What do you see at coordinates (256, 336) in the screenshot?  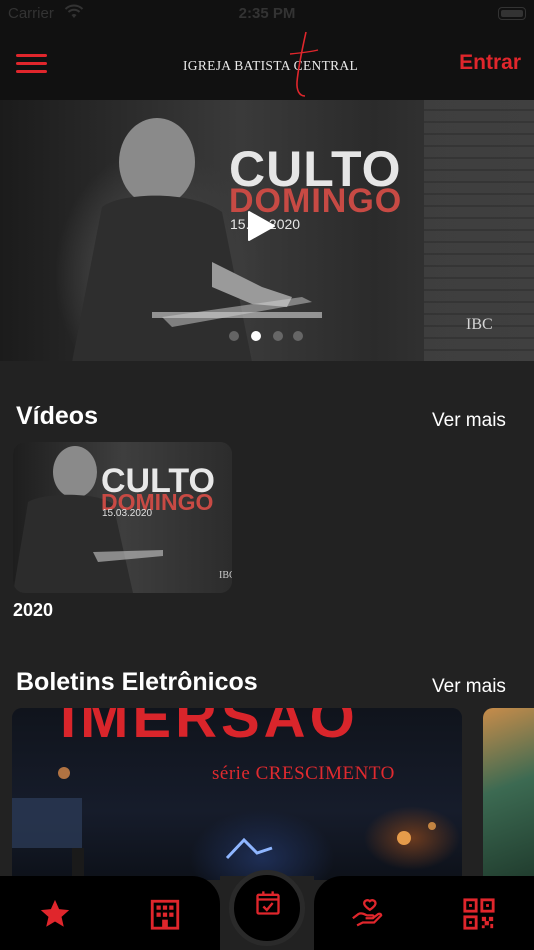 I see `carousel-dot-active` at bounding box center [256, 336].